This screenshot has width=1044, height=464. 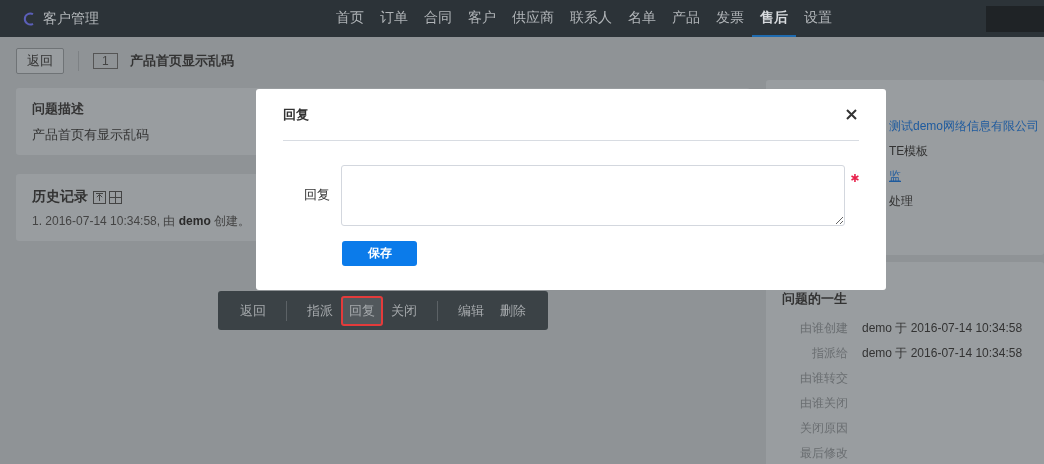 I want to click on close-icon, so click(x=851, y=114).